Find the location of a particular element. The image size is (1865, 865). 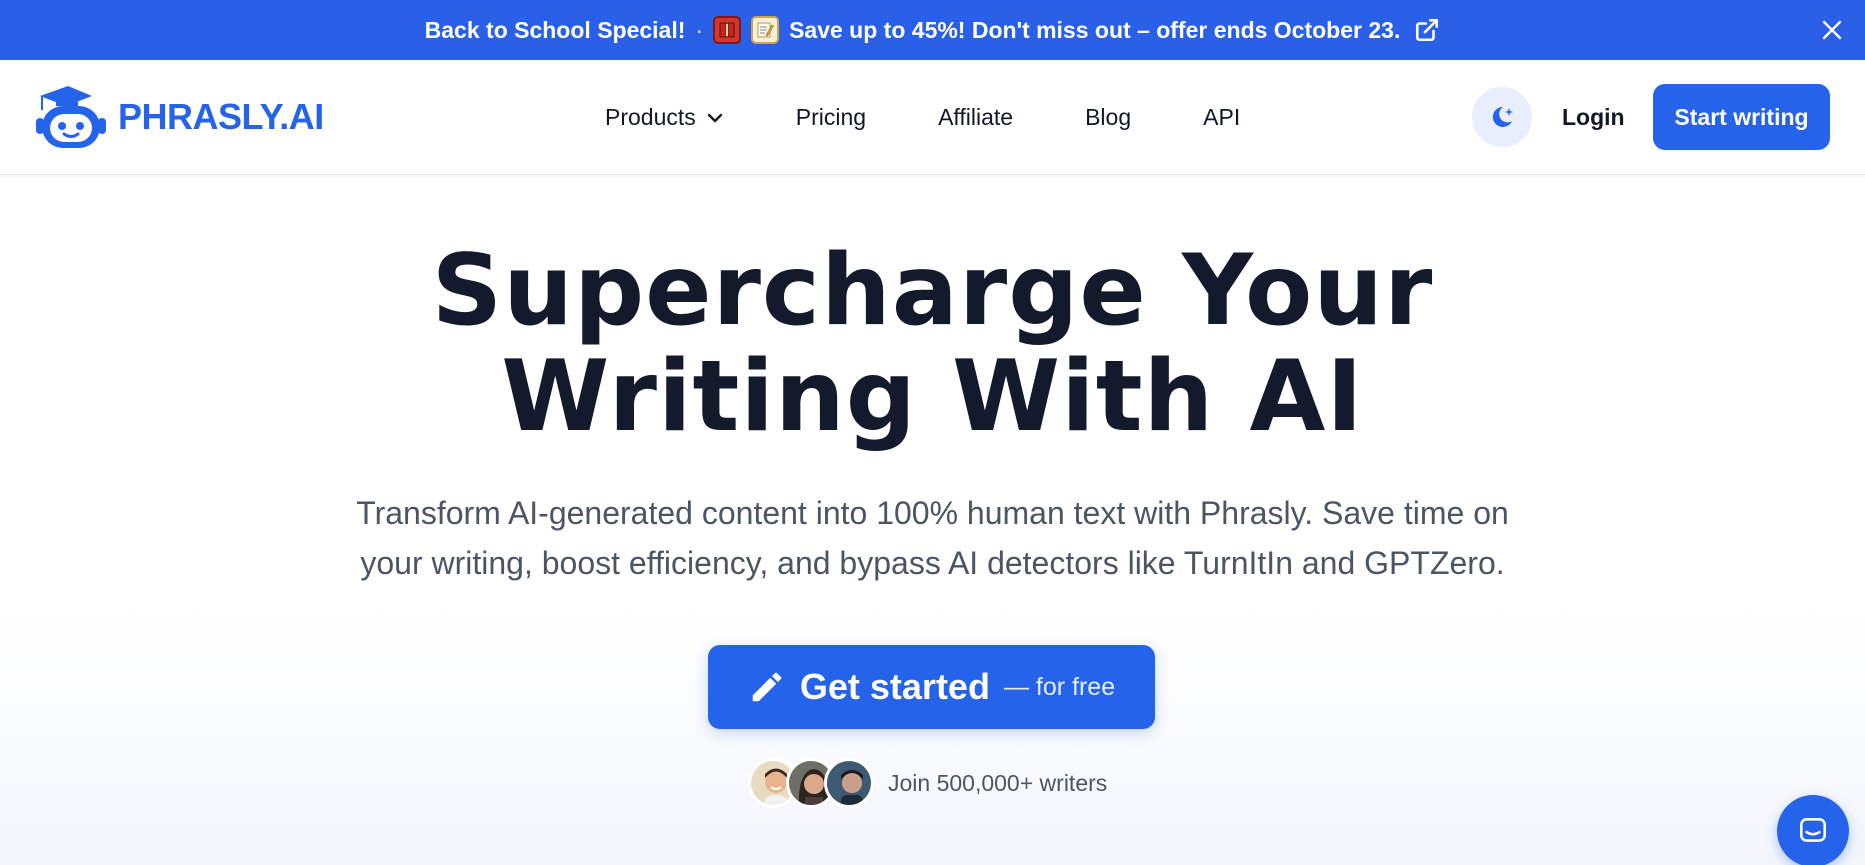

get-started-button: Get started — for free is located at coordinates (931, 687).